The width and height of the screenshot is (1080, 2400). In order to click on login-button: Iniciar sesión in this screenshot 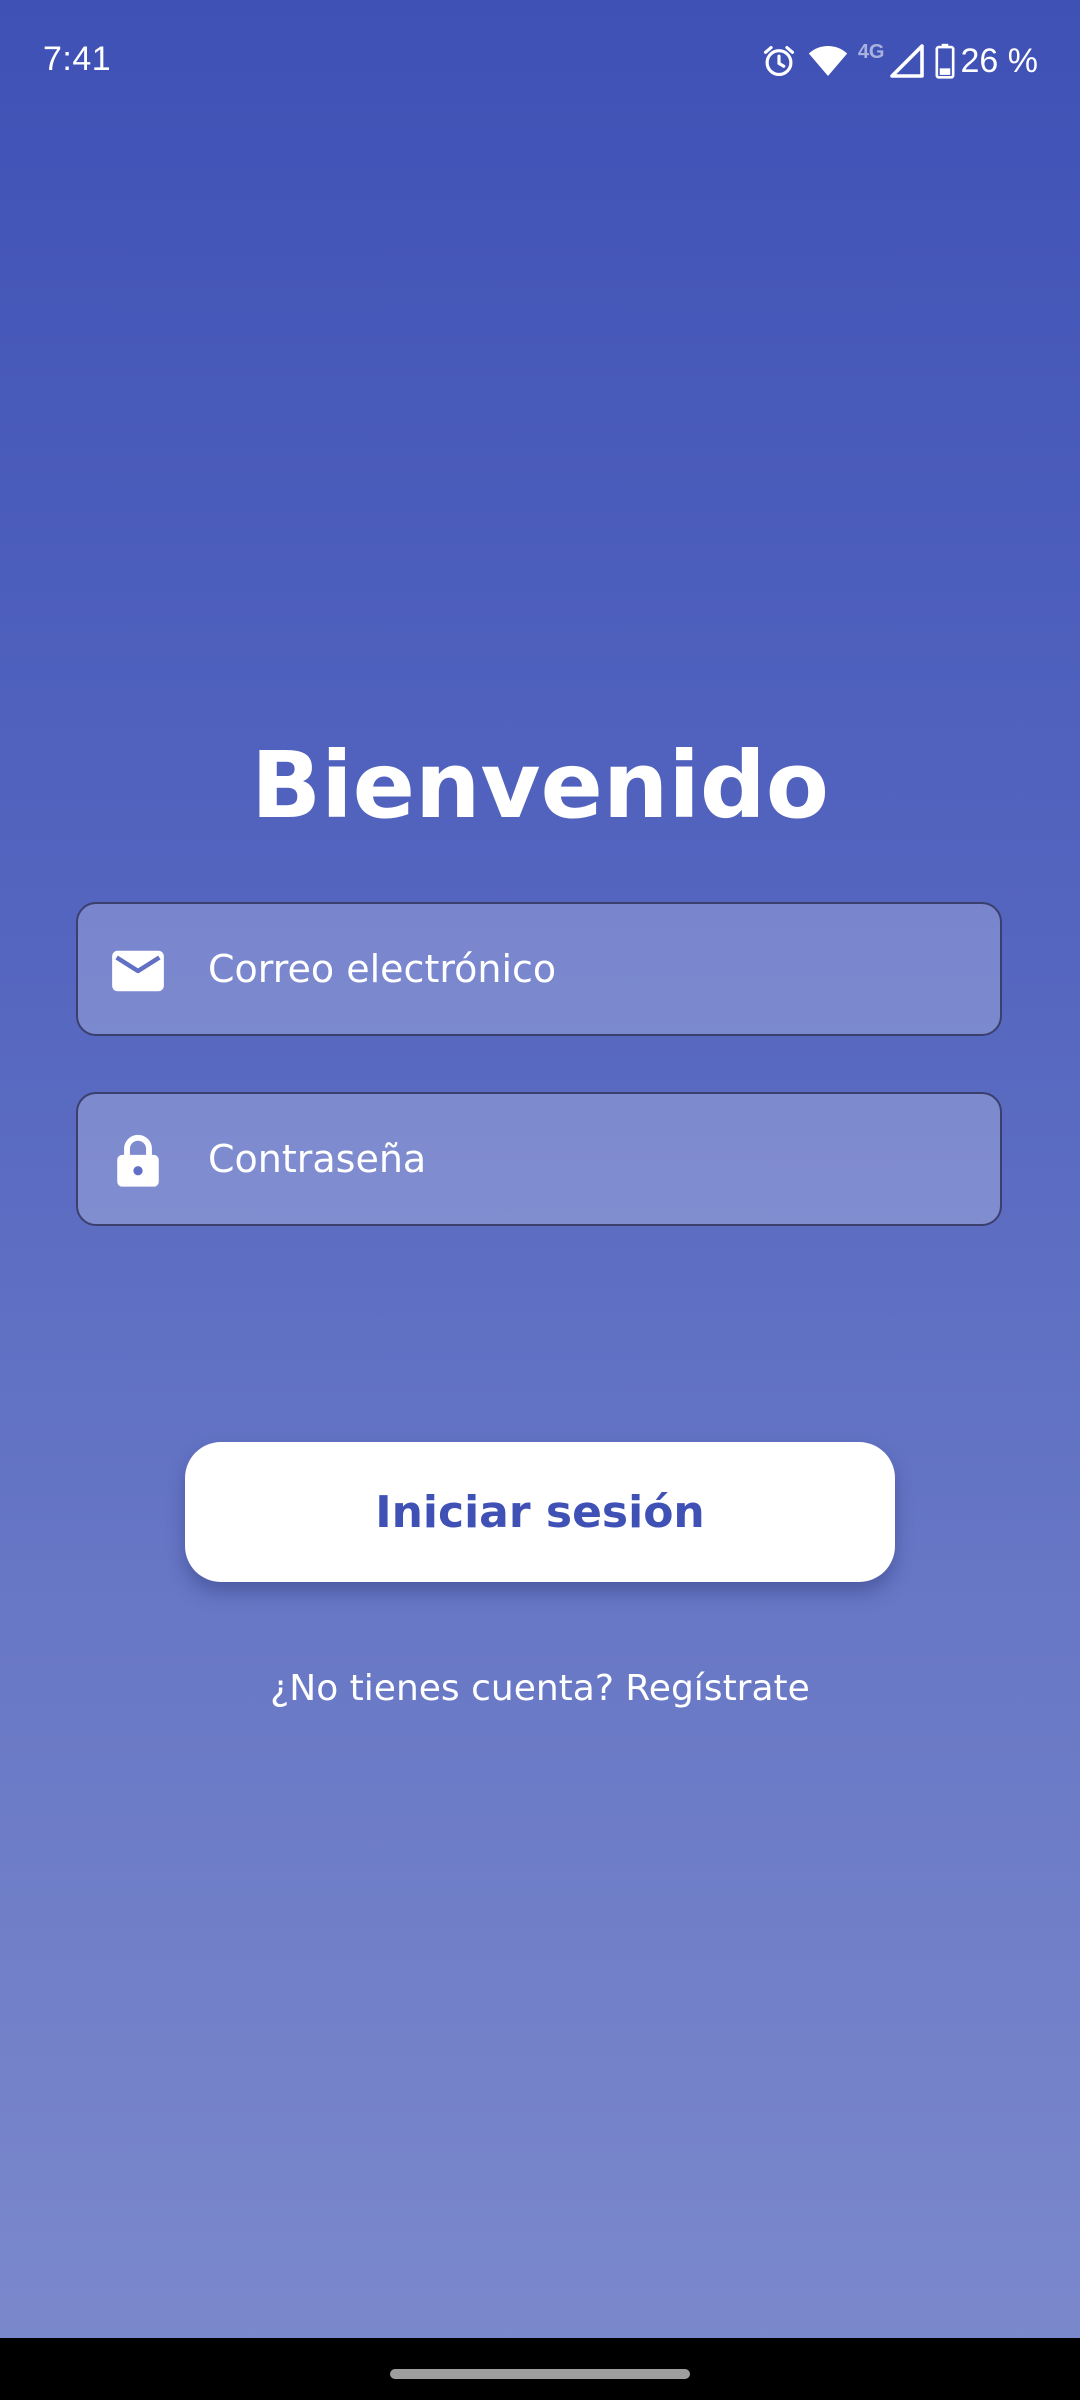, I will do `click(540, 1512)`.